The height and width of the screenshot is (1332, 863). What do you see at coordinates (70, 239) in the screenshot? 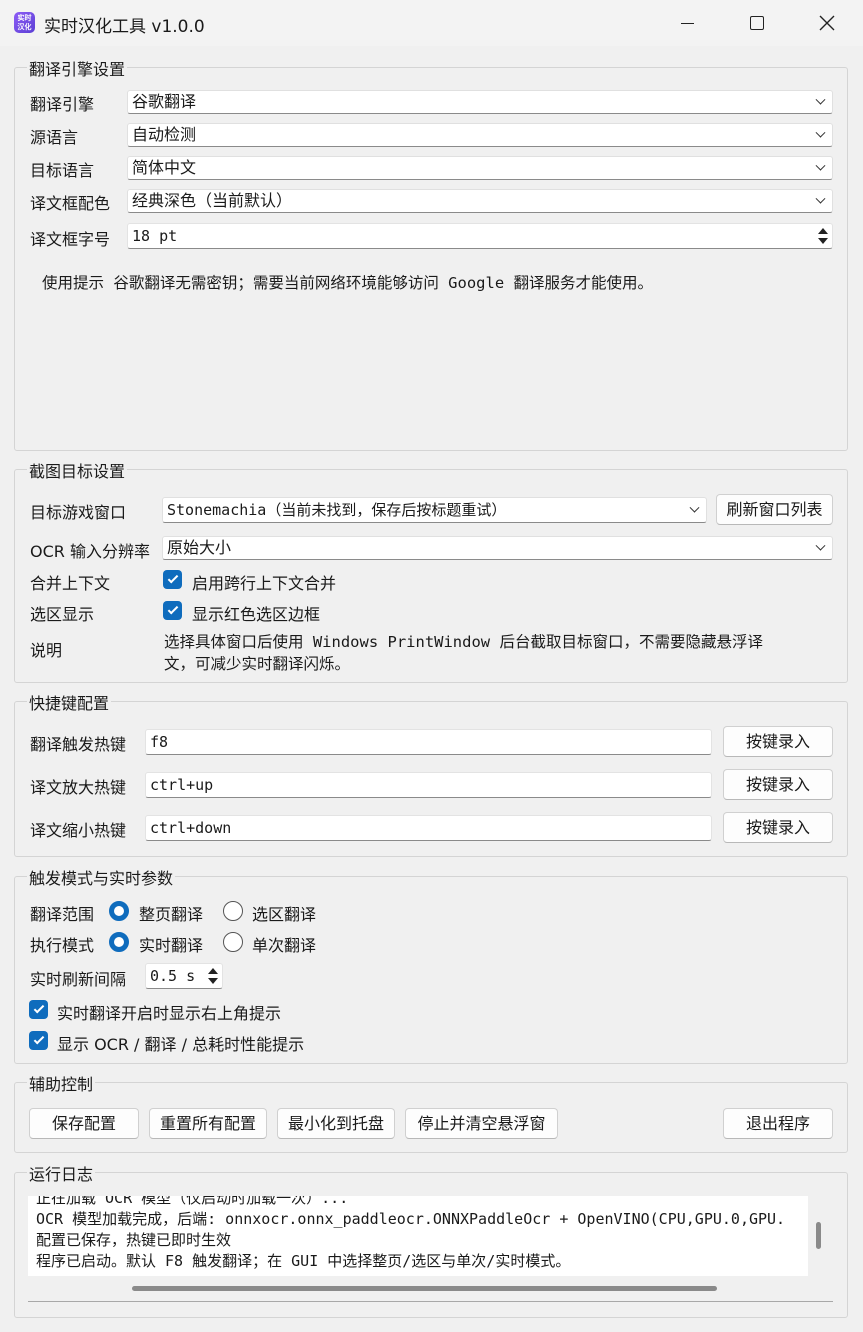
I see `box-fontsize-label: 译文框字号` at bounding box center [70, 239].